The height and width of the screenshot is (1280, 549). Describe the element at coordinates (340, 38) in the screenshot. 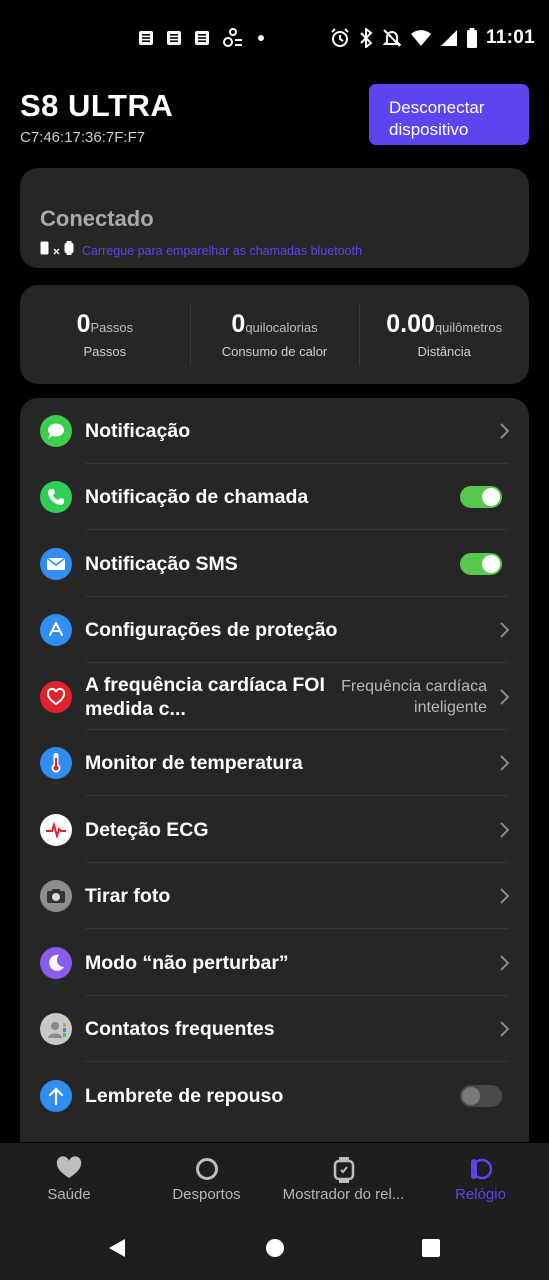

I see `alarm-icon` at that location.